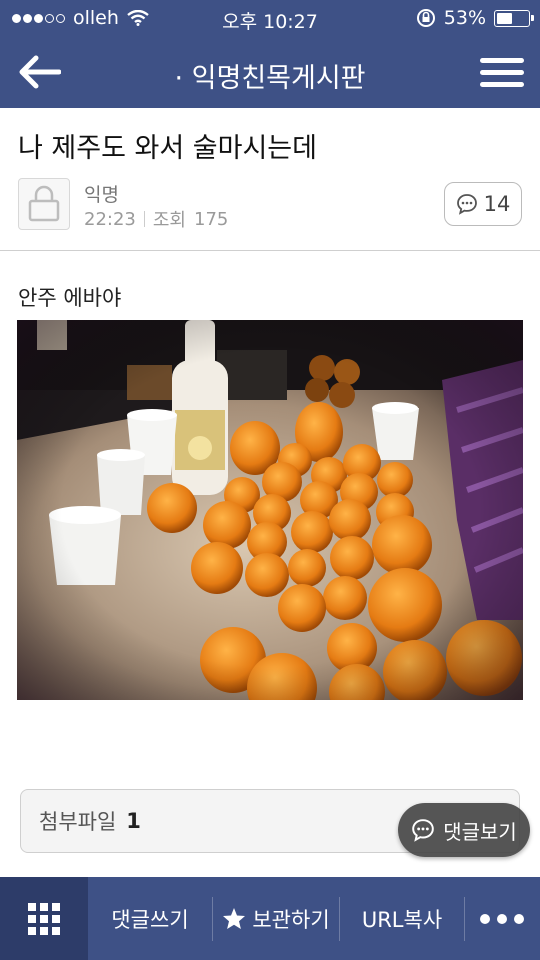 The height and width of the screenshot is (960, 540). Describe the element at coordinates (425, 18) in the screenshot. I see `rotation-lock-icon` at that location.